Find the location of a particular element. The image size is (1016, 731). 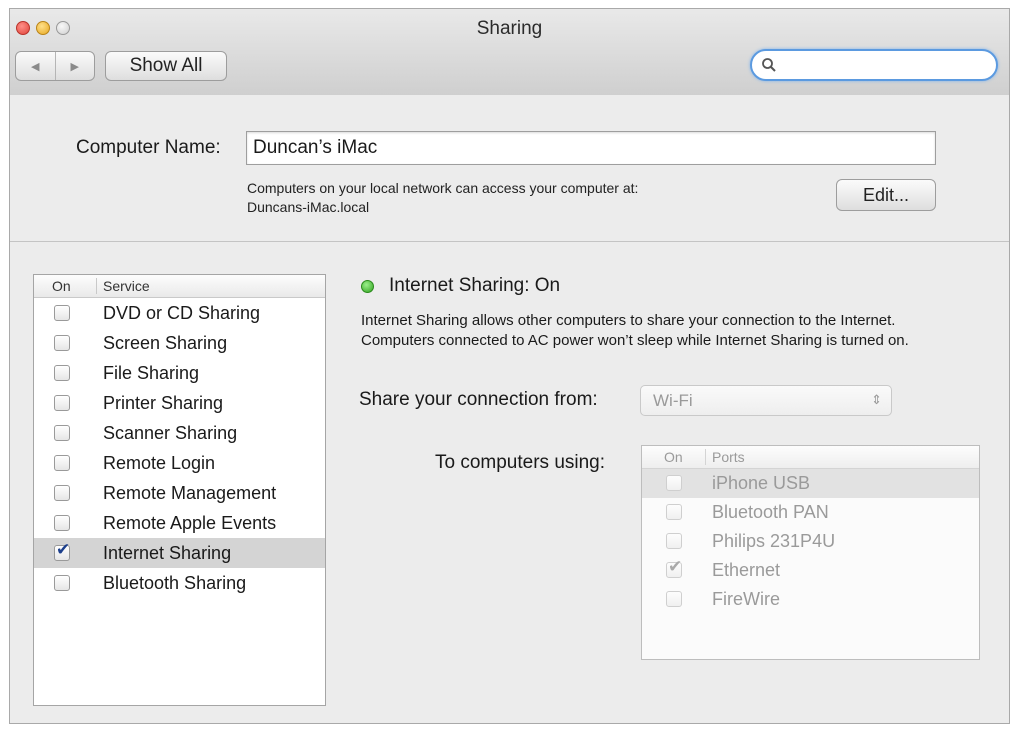

ports-list-header: On Ports is located at coordinates (810, 457).